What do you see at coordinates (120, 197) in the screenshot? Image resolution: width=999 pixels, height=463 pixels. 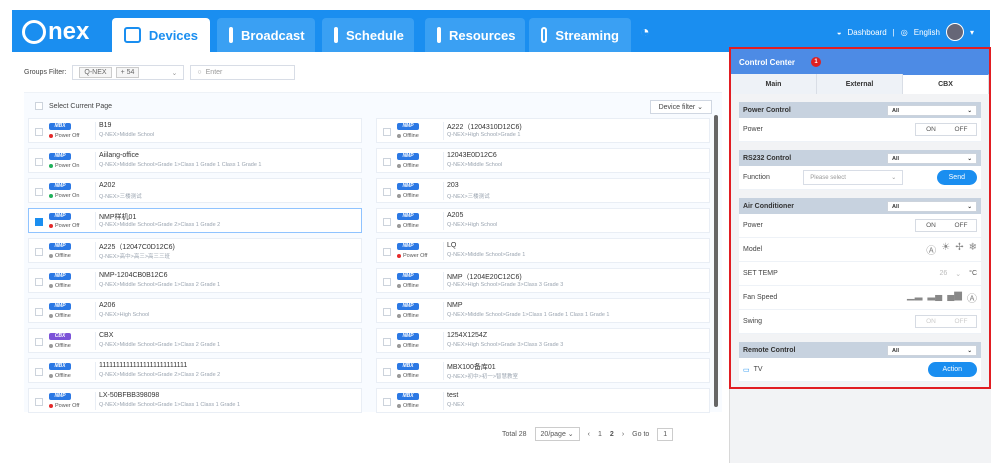 I see `device-path: Q-NEX>三楼测试` at bounding box center [120, 197].